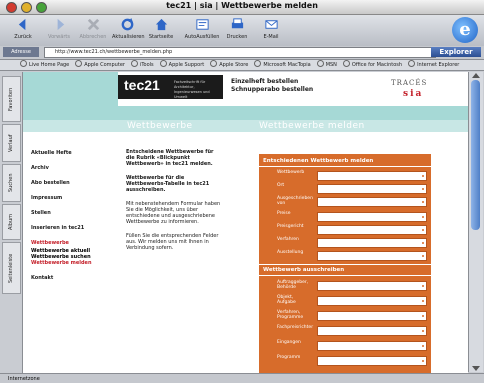 This screenshot has width=484, height=383. Describe the element at coordinates (289, 357) in the screenshot. I see `field-label: Programm` at that location.